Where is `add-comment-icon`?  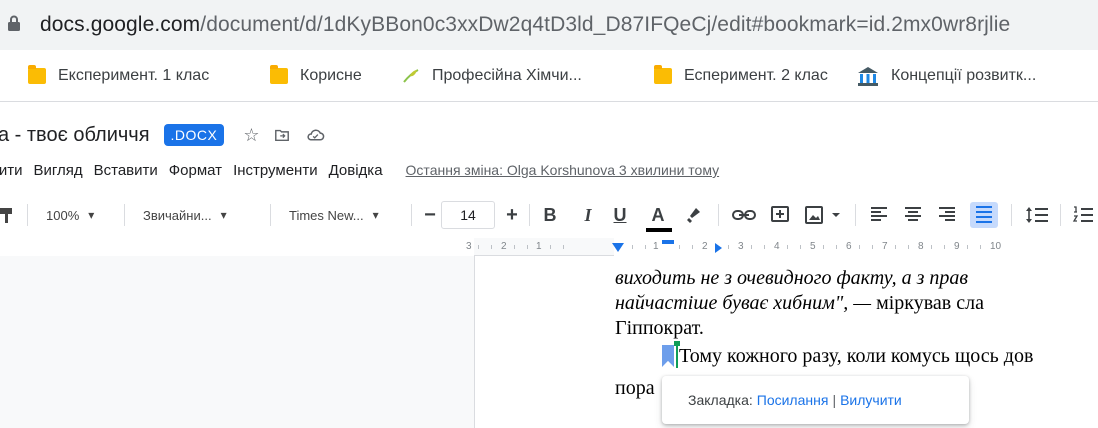
add-comment-icon is located at coordinates (780, 215).